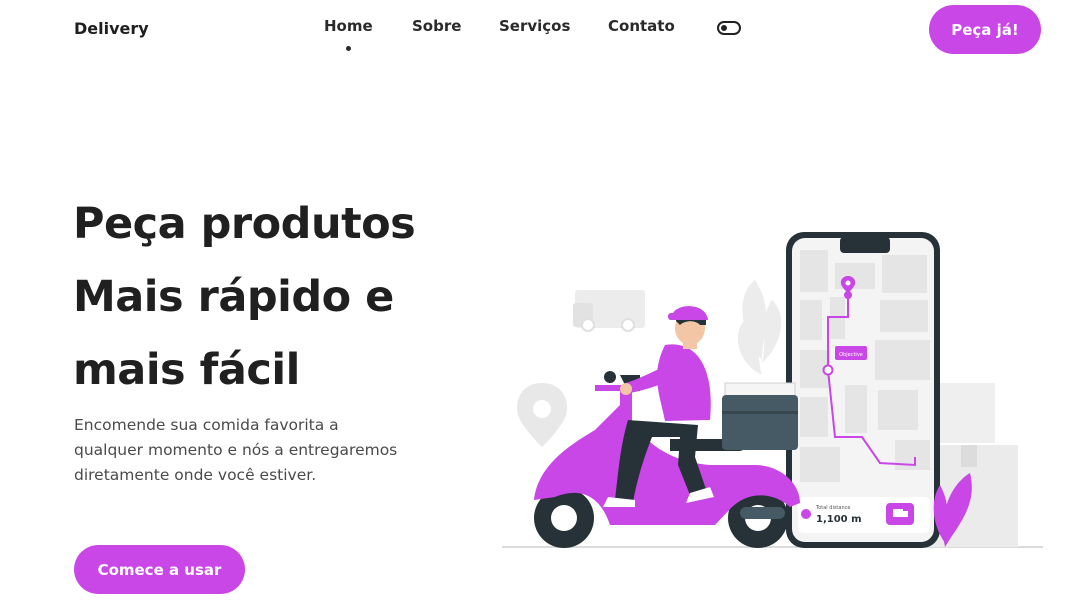 This screenshot has width=1078, height=602. What do you see at coordinates (609, 311) in the screenshot?
I see `truck-icon` at bounding box center [609, 311].